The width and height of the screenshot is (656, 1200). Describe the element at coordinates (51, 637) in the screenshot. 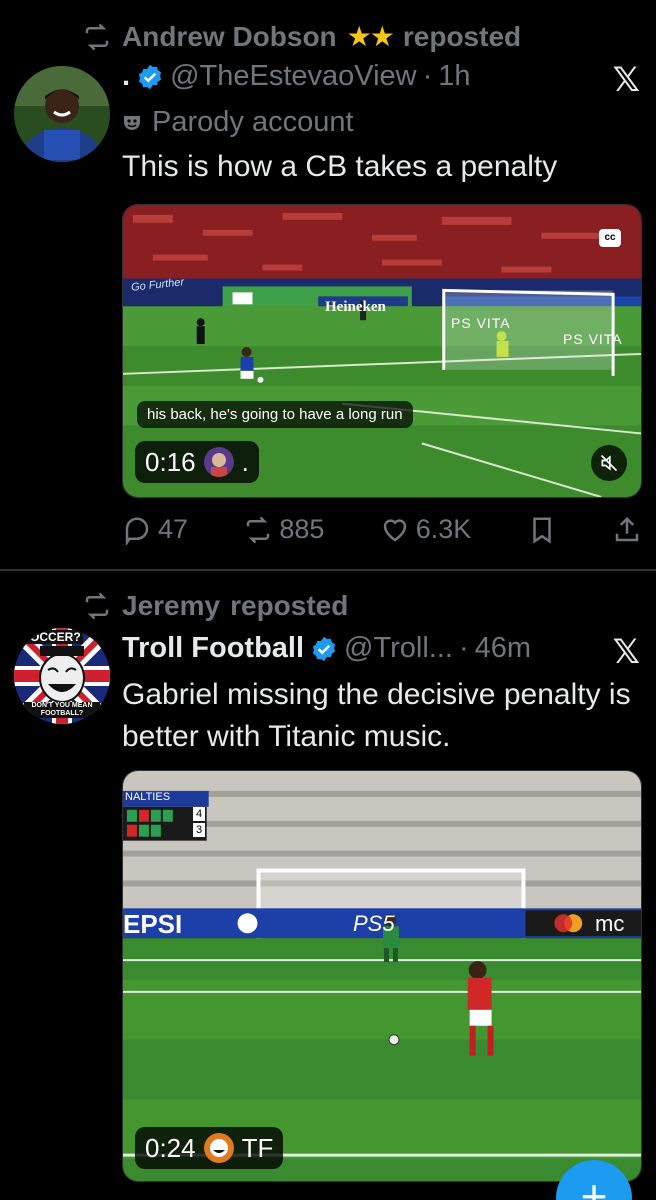

I see `avatar-text-top: SOCCER?` at that location.